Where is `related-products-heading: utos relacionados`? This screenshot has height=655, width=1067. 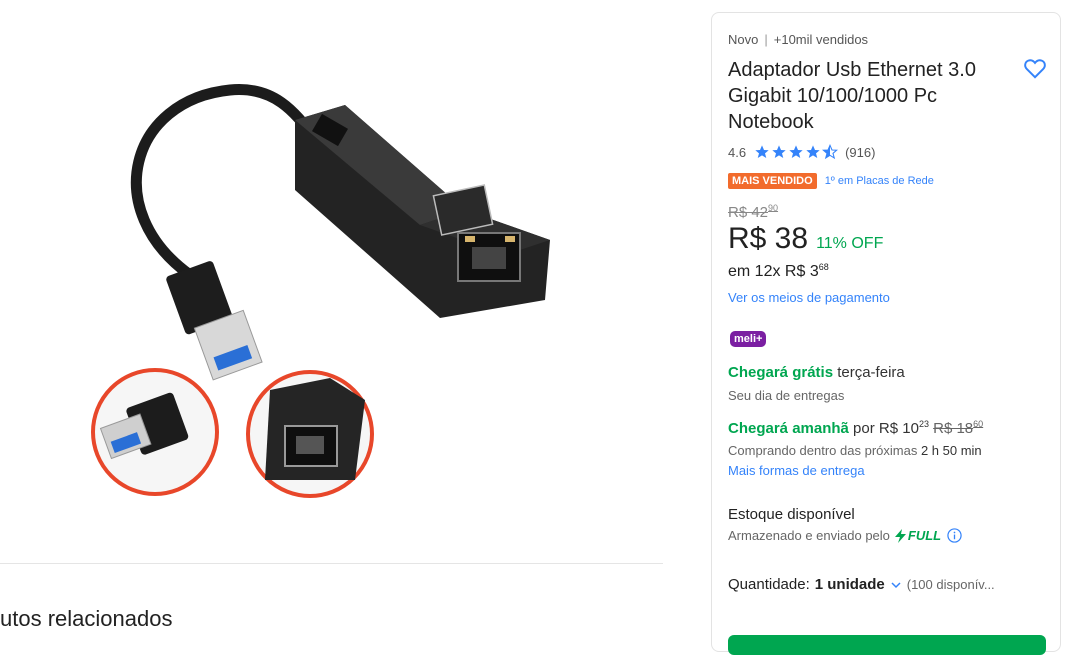 related-products-heading: utos relacionados is located at coordinates (86, 618).